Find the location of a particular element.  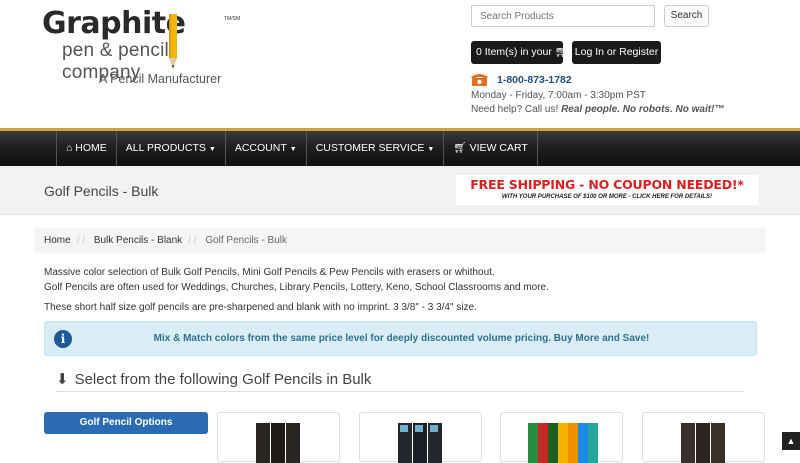

logo-wordmark: Graphite is located at coordinates (114, 23).